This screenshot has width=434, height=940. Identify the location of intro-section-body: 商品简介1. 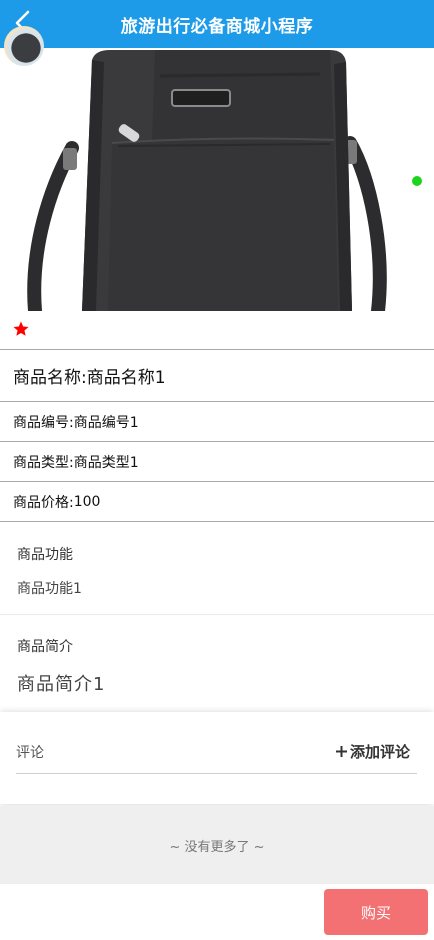
(61, 684).